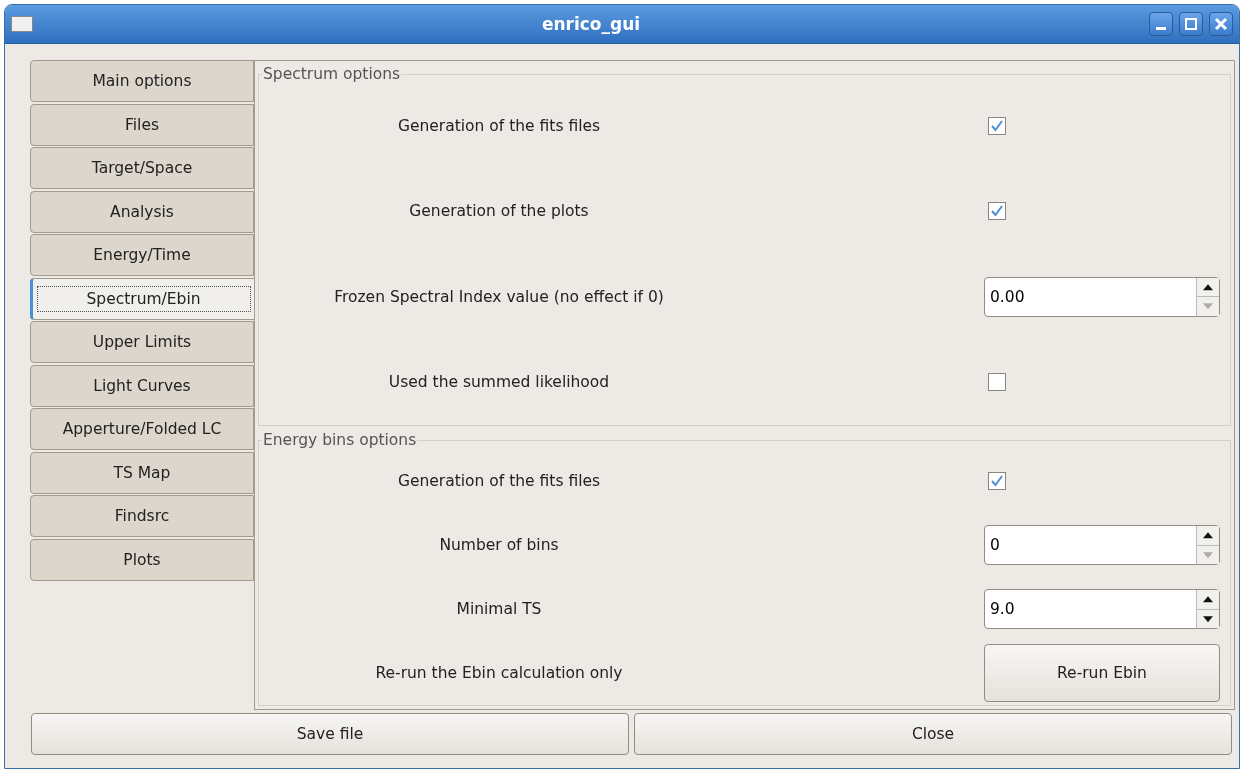  Describe the element at coordinates (142, 124) in the screenshot. I see `tab: Files` at that location.